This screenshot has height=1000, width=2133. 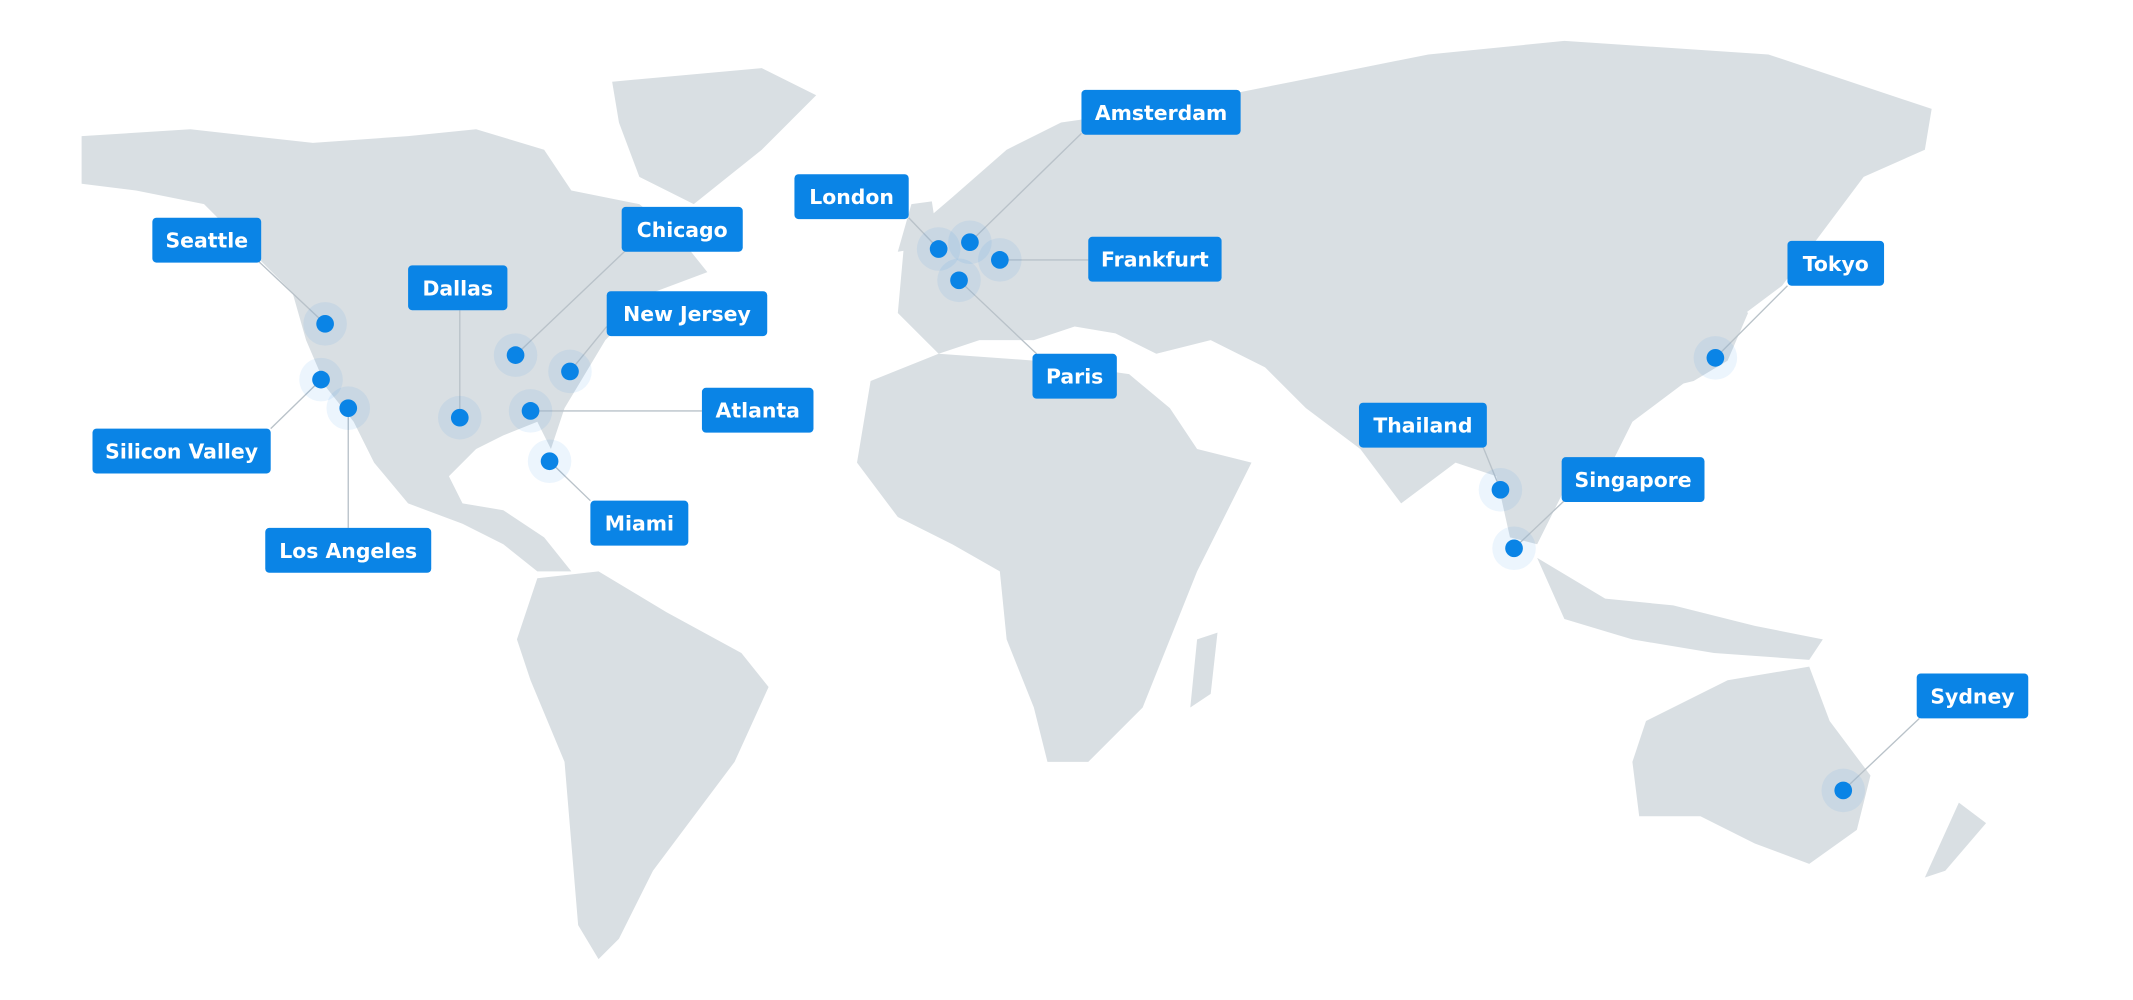 I want to click on location-label: New Jersey, so click(x=687, y=314).